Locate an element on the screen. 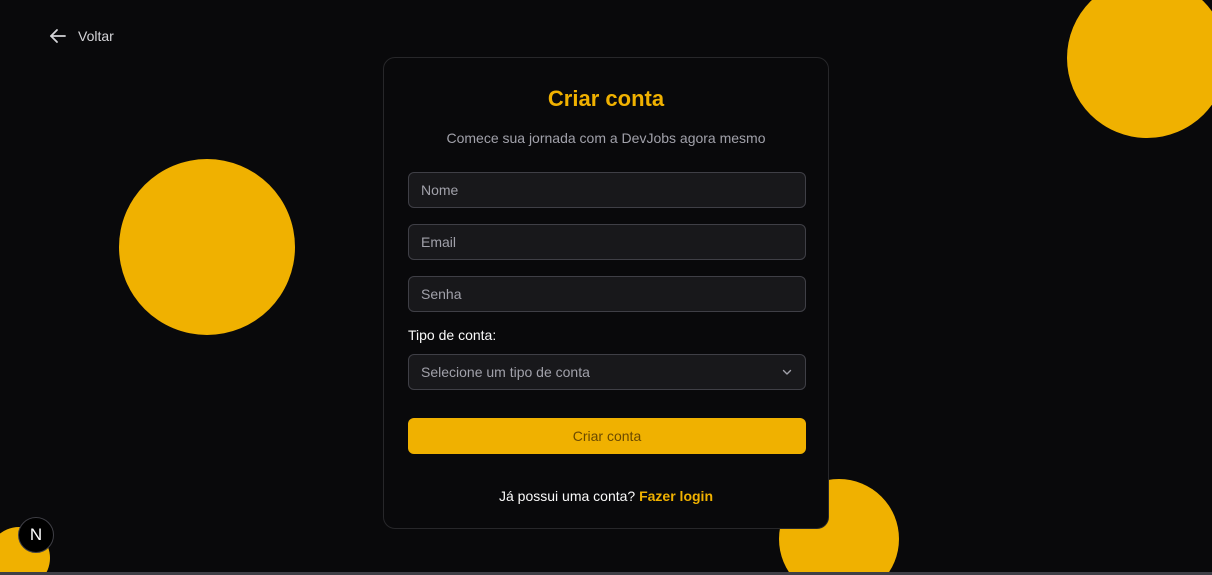 The width and height of the screenshot is (1212, 575). card-title: Criar conta is located at coordinates (606, 98).